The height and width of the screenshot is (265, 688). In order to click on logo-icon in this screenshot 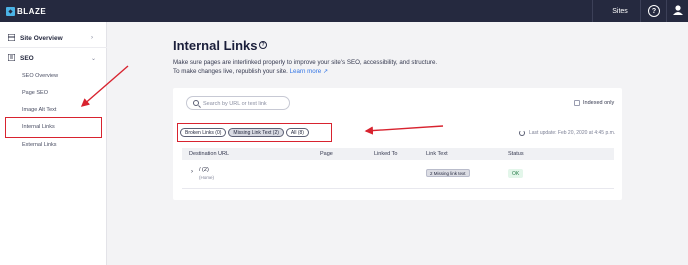, I will do `click(10, 11)`.